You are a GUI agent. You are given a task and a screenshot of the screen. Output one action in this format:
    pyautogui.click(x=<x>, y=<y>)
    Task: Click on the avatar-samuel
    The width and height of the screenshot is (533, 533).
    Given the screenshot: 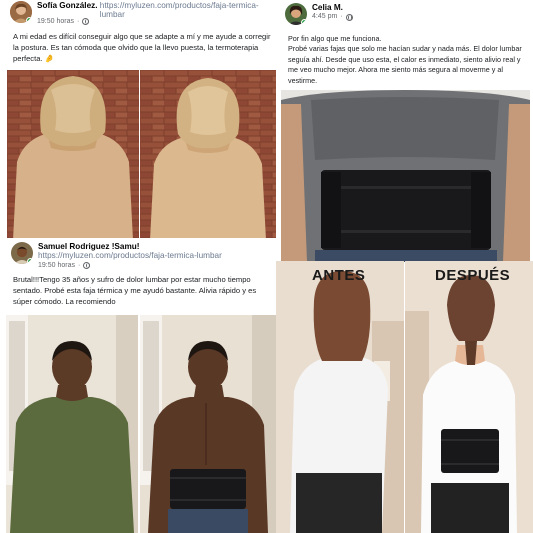 What is the action you would take?
    pyautogui.click(x=22, y=253)
    